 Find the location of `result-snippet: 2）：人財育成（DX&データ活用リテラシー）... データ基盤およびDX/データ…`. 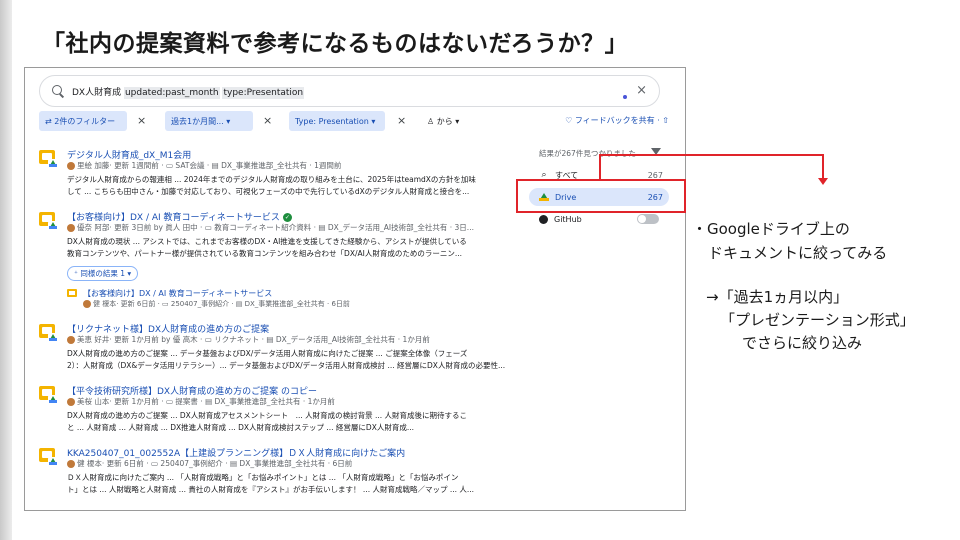

result-snippet: 2）：人財育成（DX&データ活用リテラシー）... データ基盤およびDX/データ… is located at coordinates (286, 365).